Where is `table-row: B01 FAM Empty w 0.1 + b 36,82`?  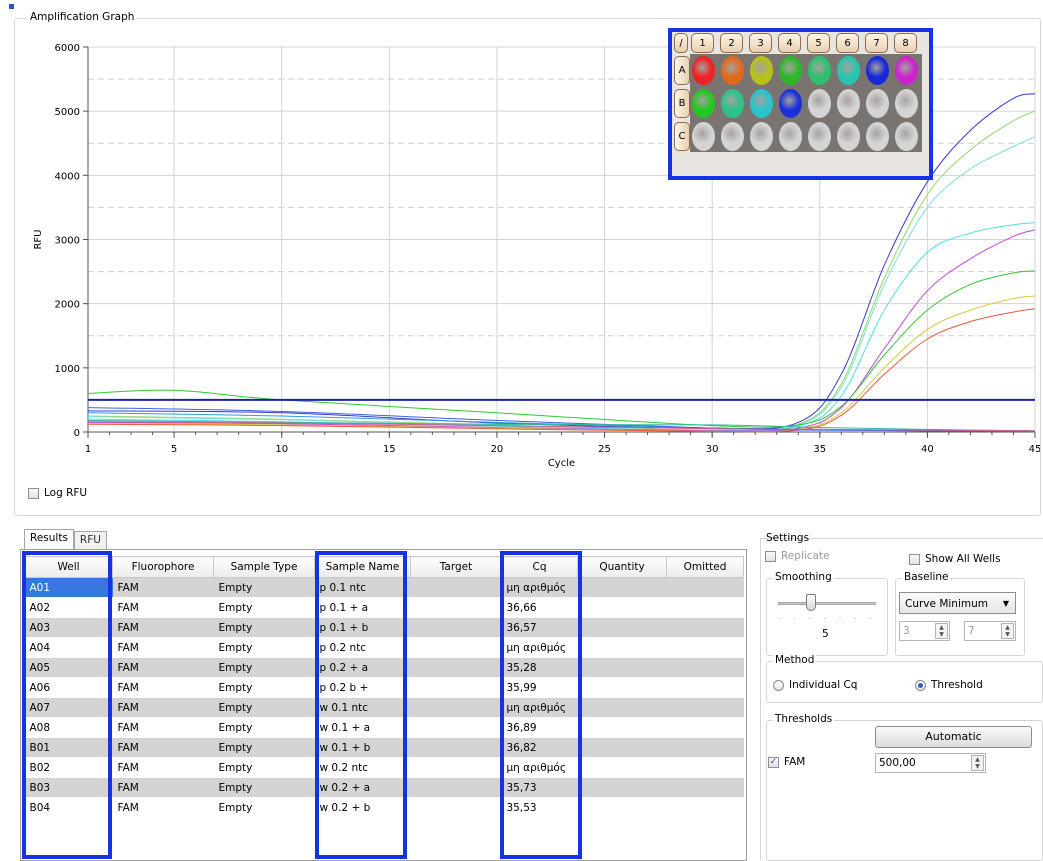
table-row: B01 FAM Empty w 0.1 + b 36,82 is located at coordinates (384, 747).